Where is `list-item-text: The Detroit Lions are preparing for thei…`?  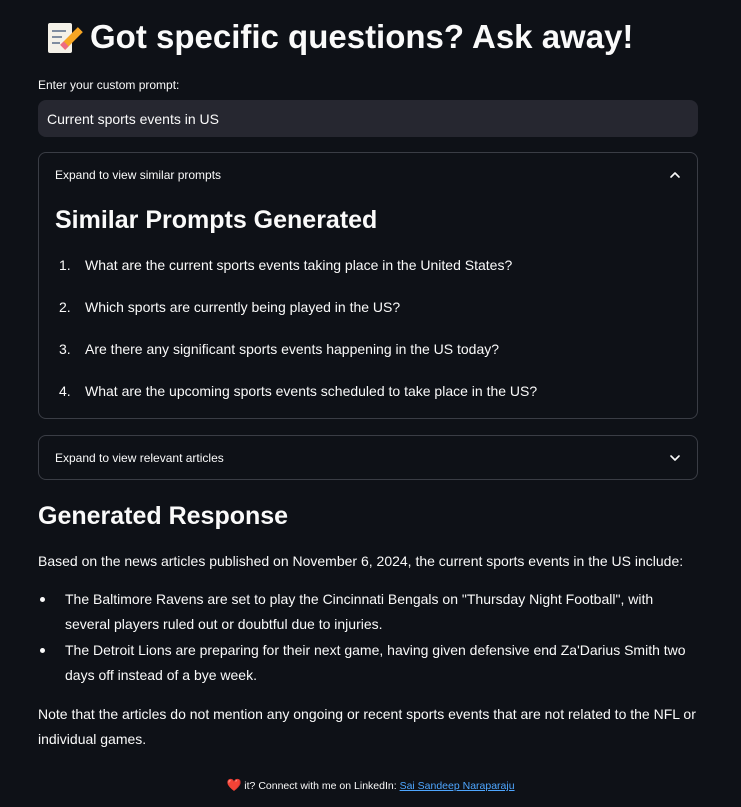 list-item-text: The Detroit Lions are preparing for thei… is located at coordinates (375, 662).